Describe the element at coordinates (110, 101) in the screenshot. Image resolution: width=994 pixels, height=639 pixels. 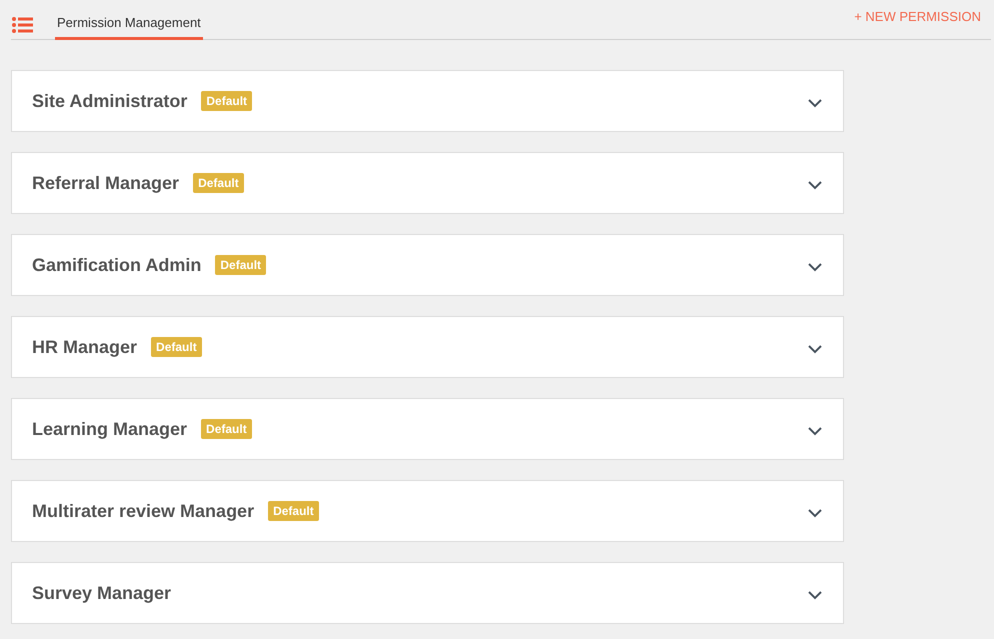
I see `permission-name: Site Administrator` at that location.